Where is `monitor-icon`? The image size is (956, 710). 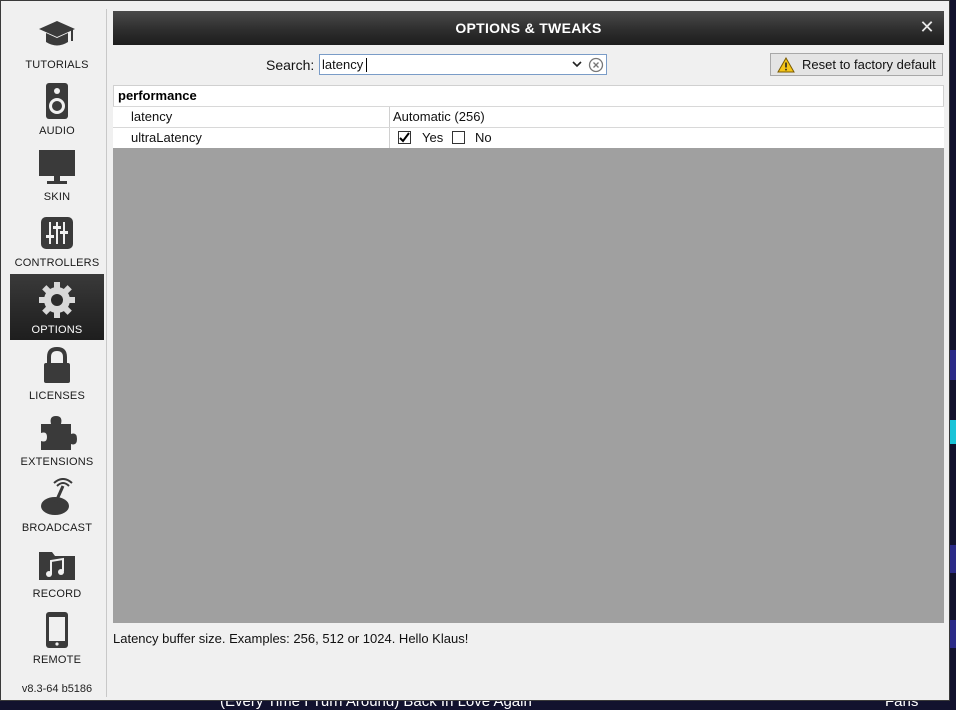
monitor-icon is located at coordinates (57, 167).